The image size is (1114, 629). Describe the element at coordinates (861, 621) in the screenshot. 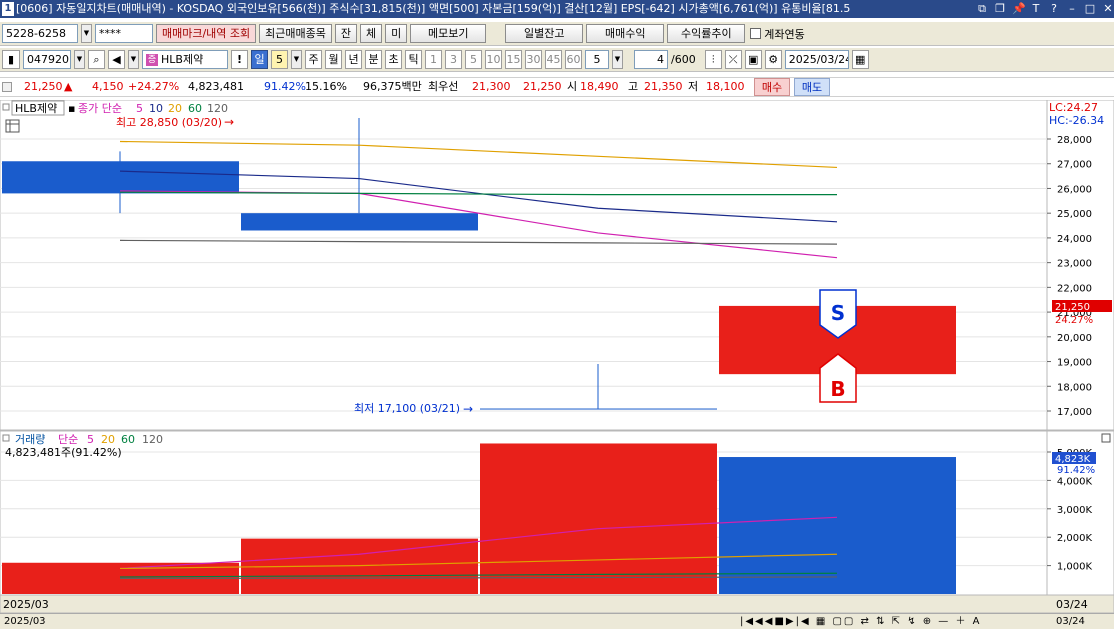

I see `playback-controls-icon: |◀◀◀■▶|◀ ▦ ▢▢ ⇄ ⇅ ⇱ ↯ ⊕ — ＋ A` at that location.